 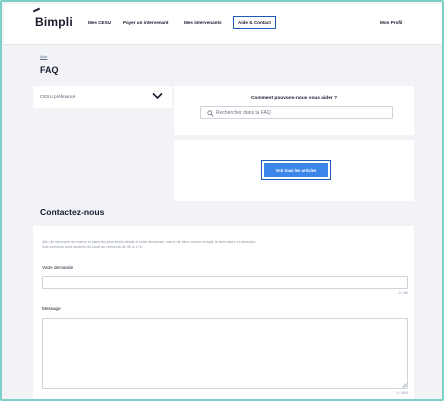 I want to click on bimpli-logo: Bimpli, so click(x=52, y=18).